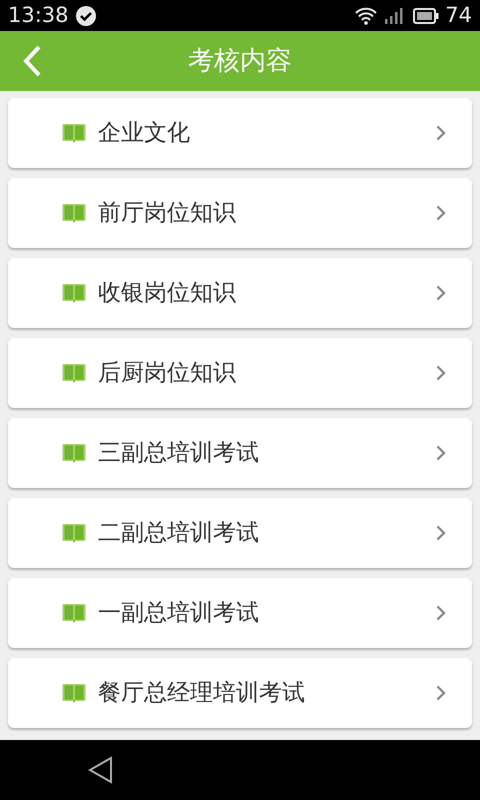  I want to click on wifi-icon, so click(366, 15).